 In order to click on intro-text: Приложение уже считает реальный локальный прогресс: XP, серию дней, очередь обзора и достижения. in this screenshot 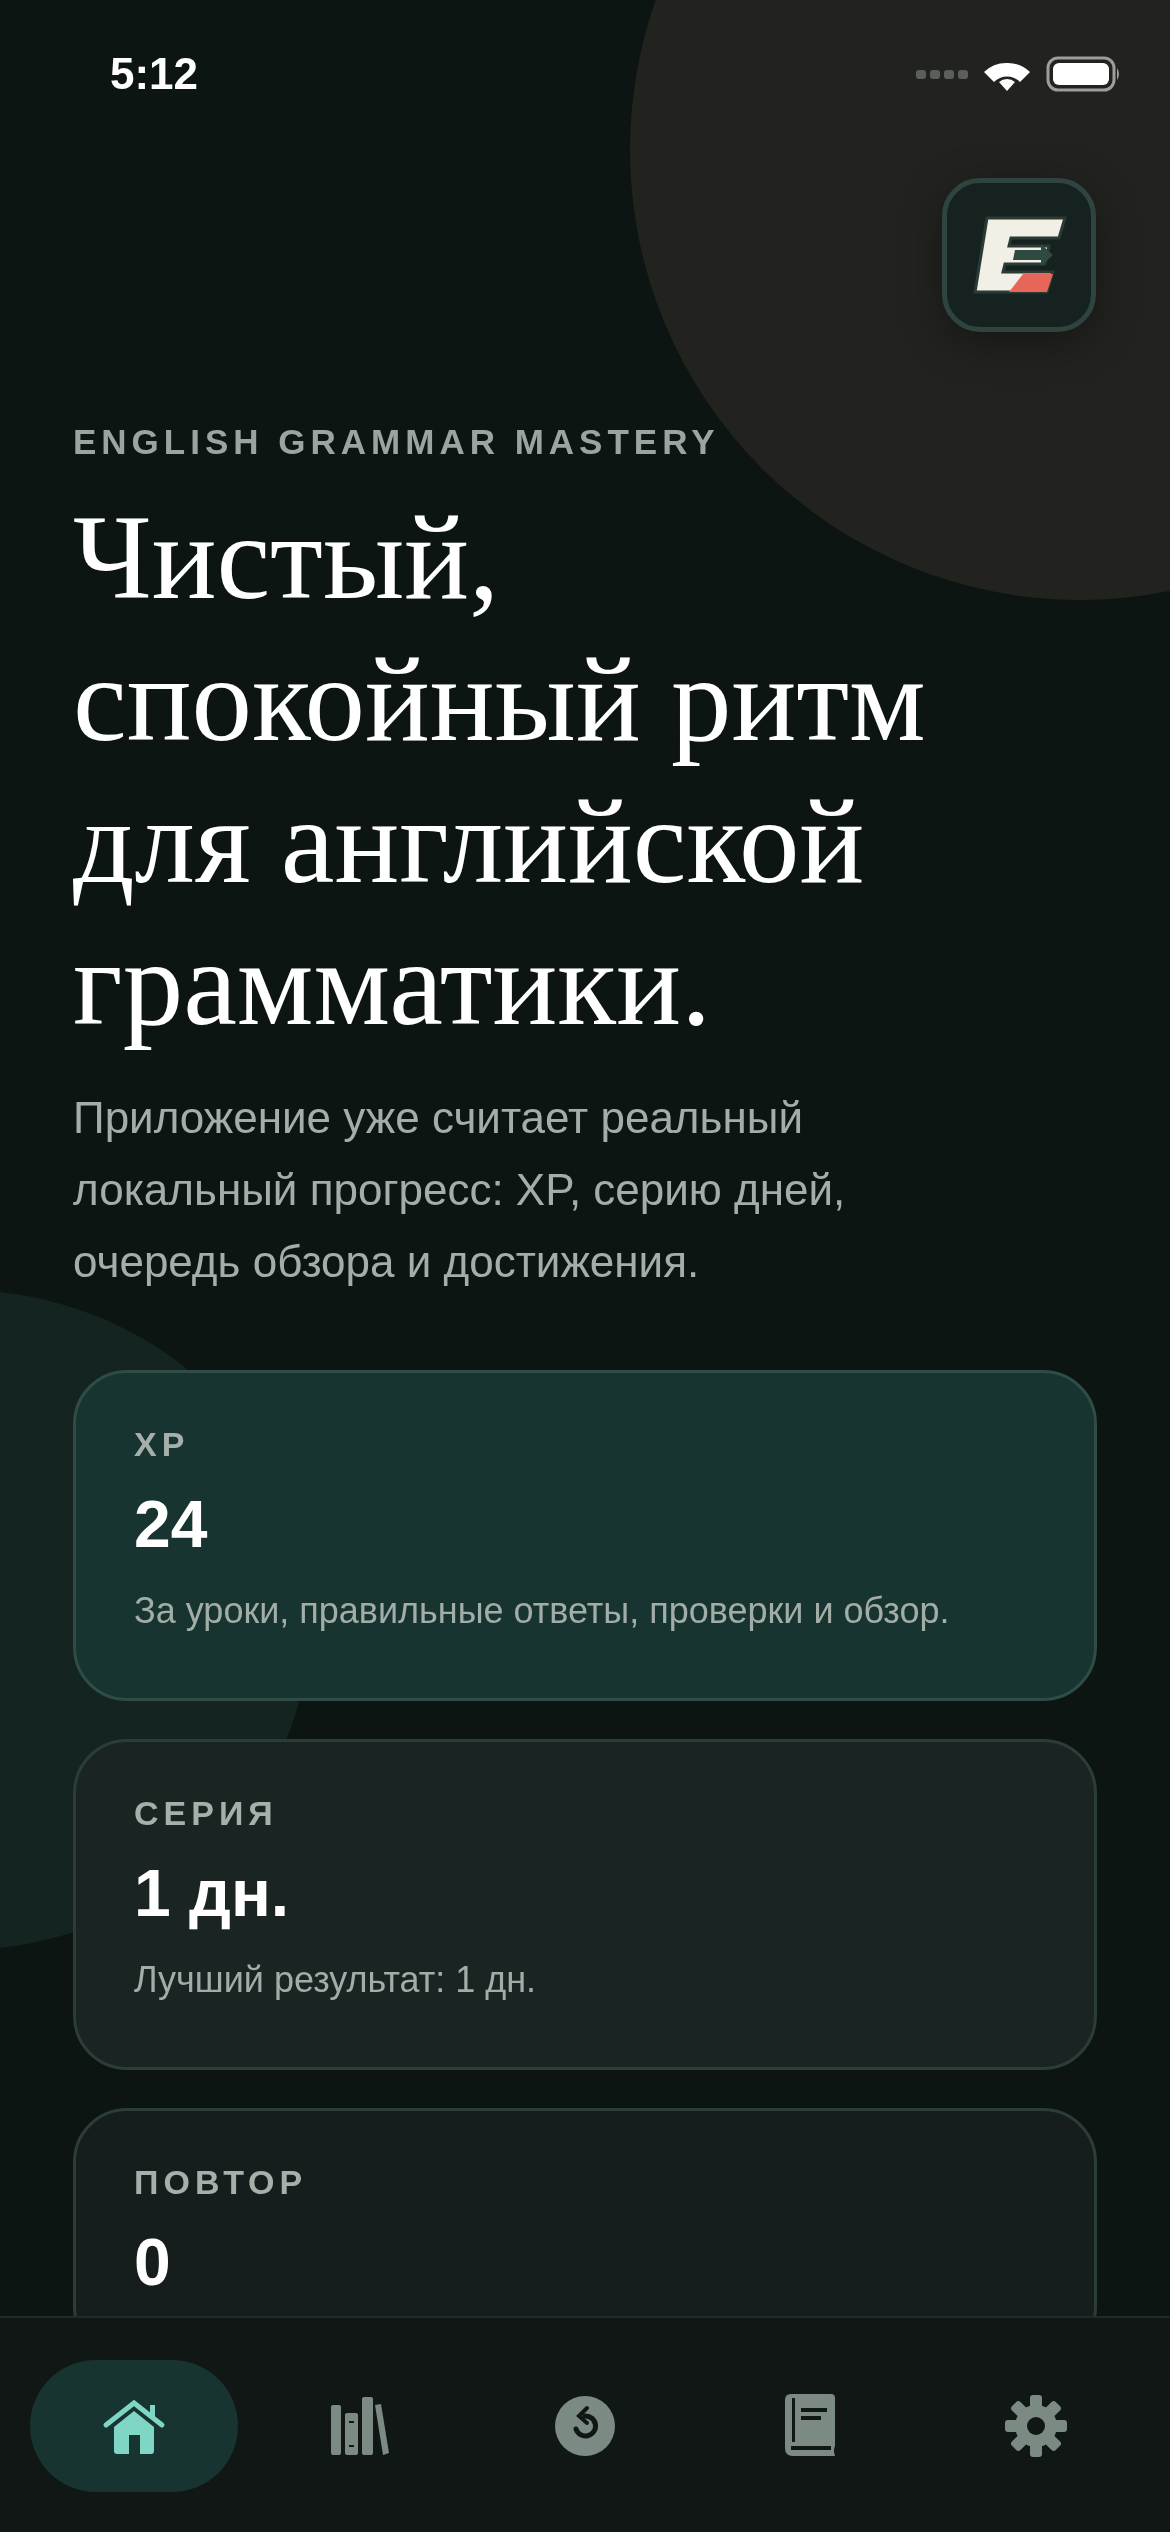, I will do `click(460, 1190)`.